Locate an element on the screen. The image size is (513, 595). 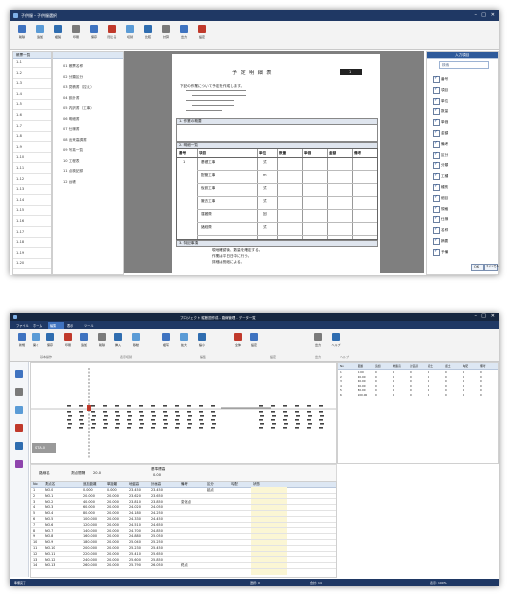
ribbon-button: 設定 is located at coordinates (202, 34).